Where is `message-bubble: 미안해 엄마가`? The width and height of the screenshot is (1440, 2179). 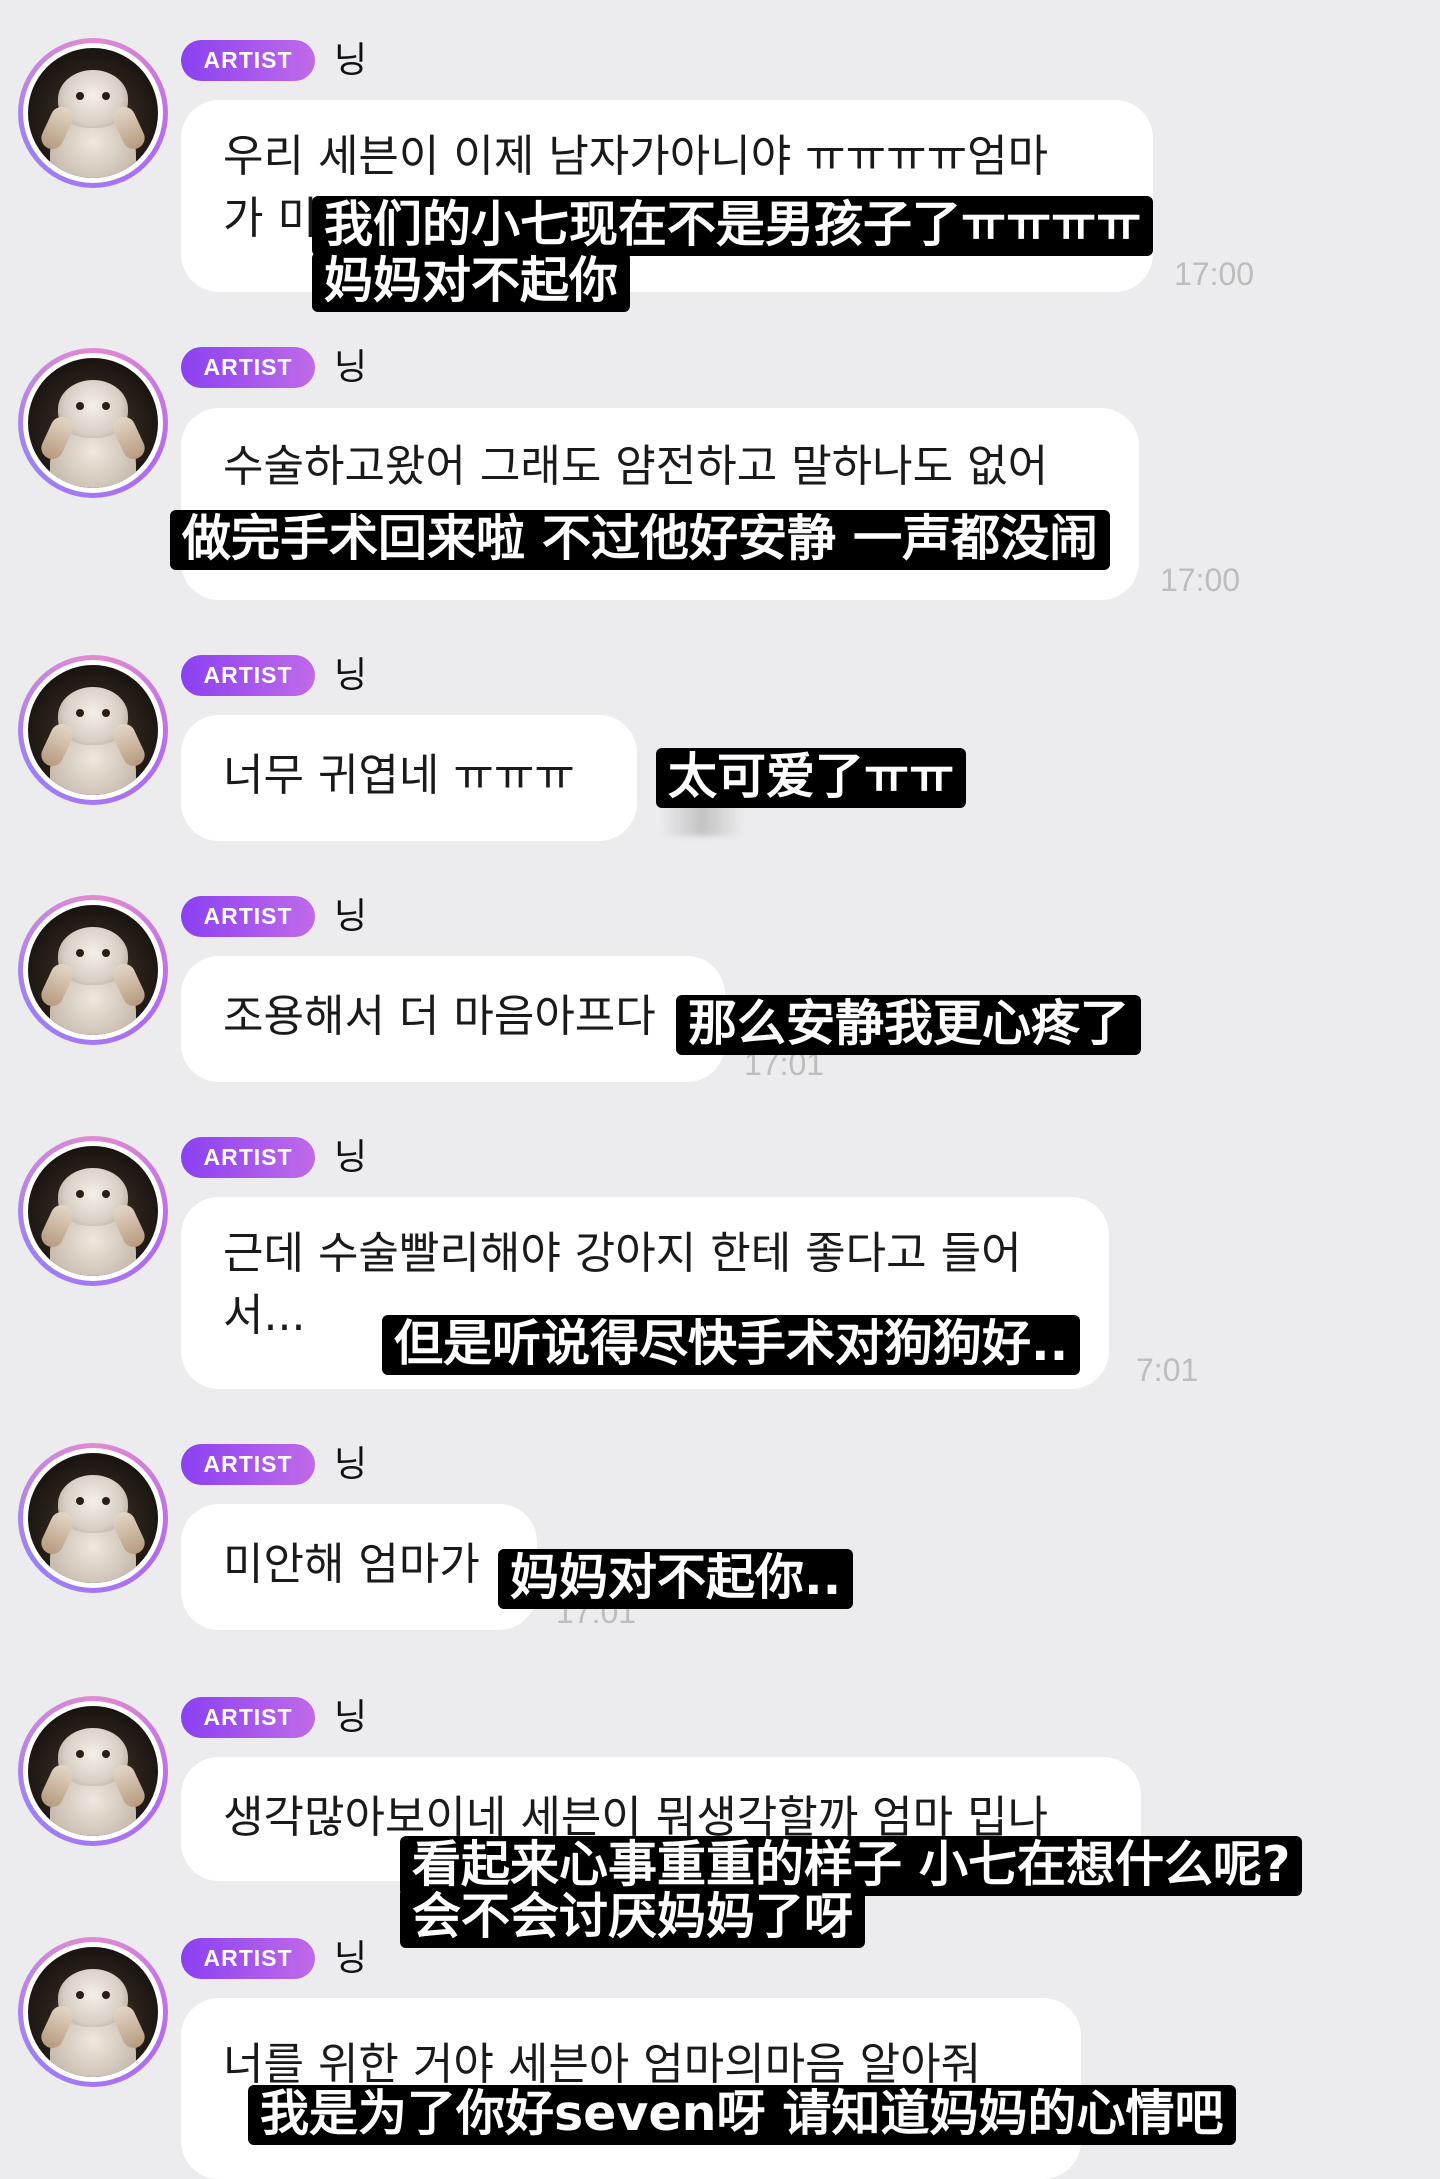
message-bubble: 미안해 엄마가 is located at coordinates (359, 1567).